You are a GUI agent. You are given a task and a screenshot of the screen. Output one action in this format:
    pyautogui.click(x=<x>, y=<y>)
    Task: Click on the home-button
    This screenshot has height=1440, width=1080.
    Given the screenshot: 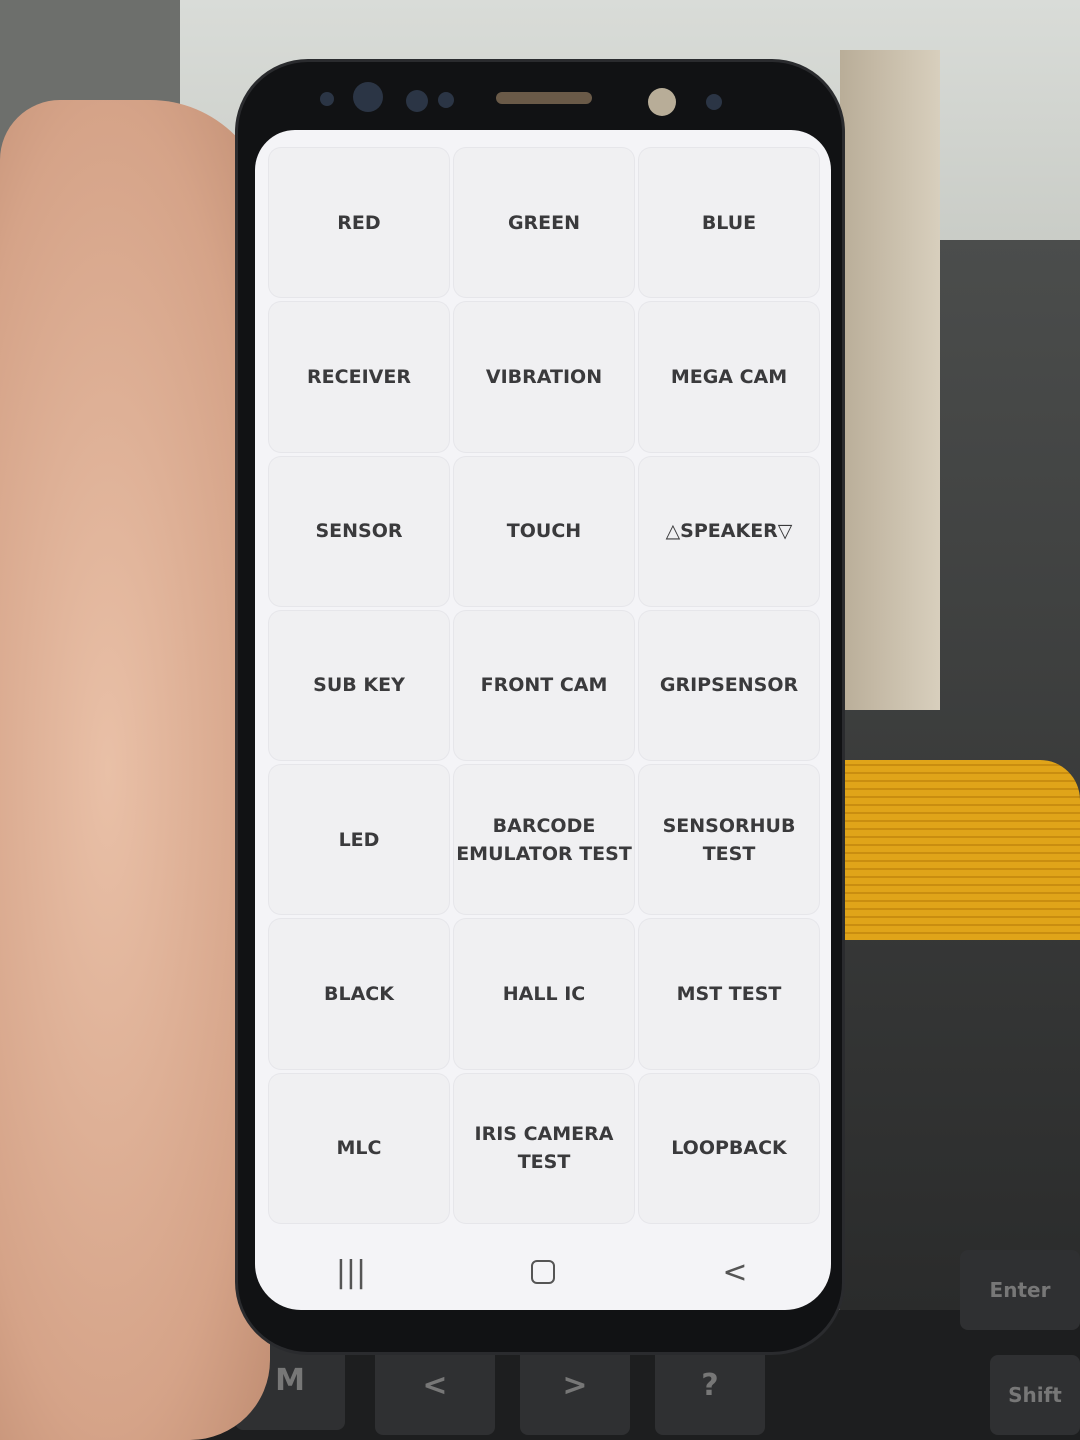 What is the action you would take?
    pyautogui.click(x=543, y=1272)
    